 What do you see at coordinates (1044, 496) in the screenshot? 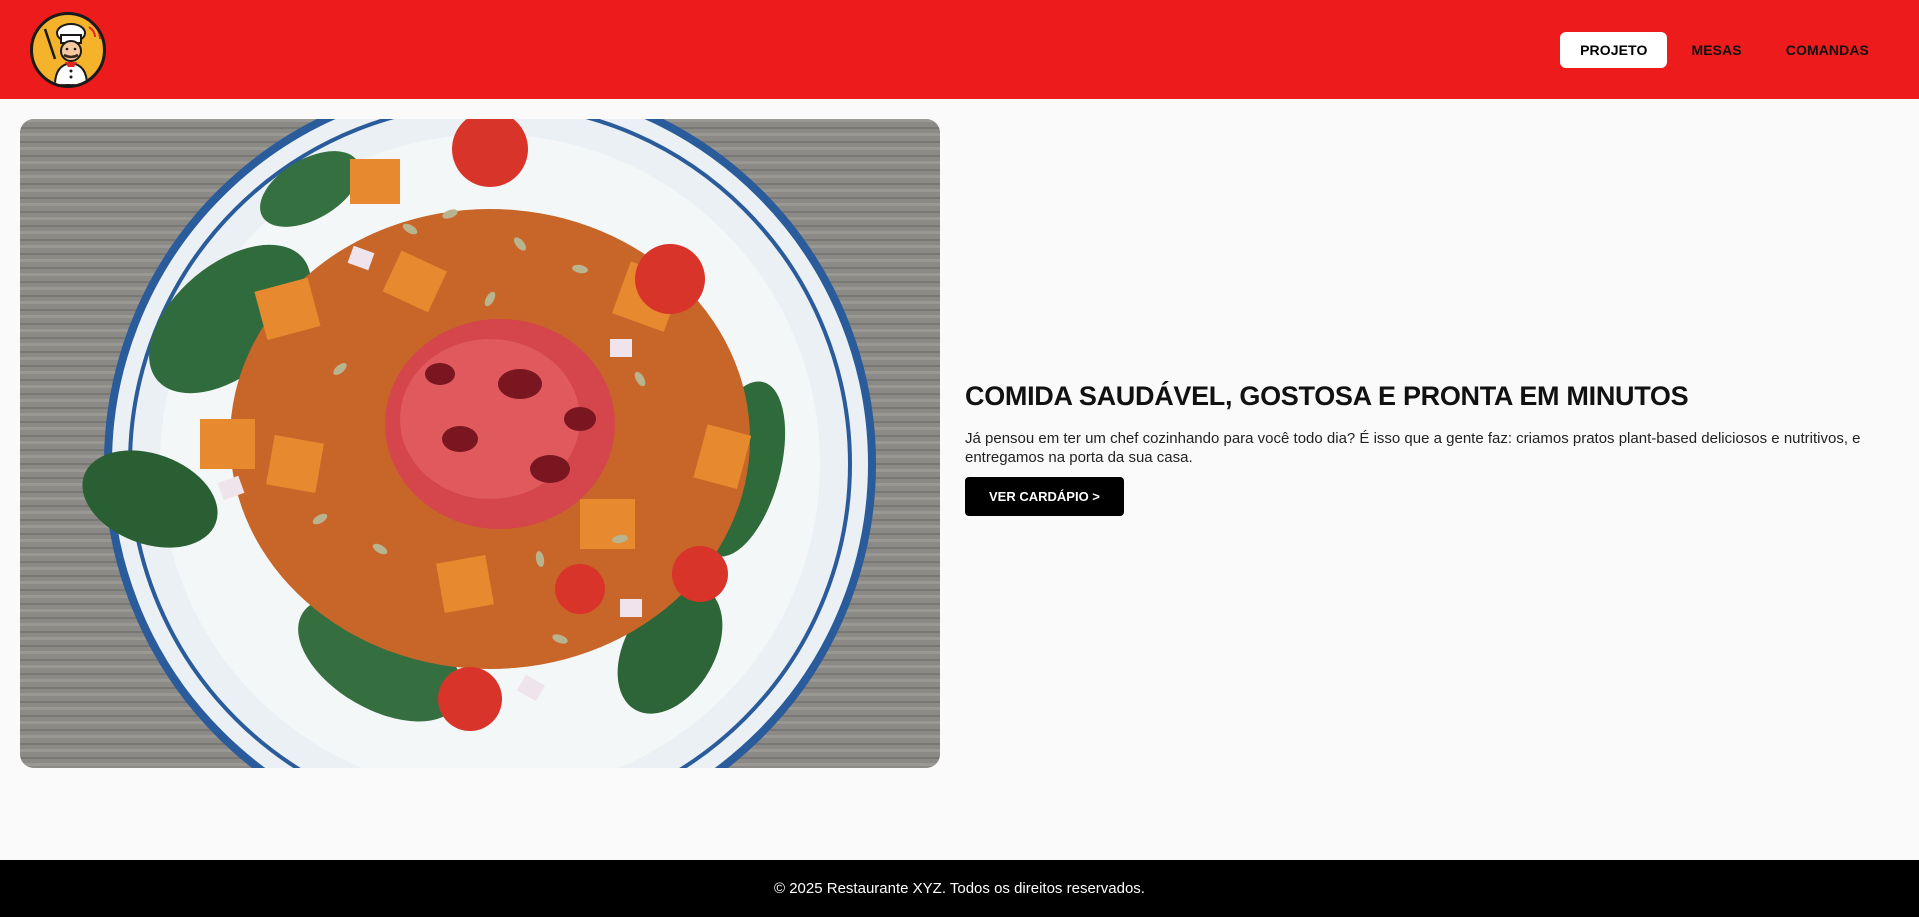
I see `ver-cardapio-button: VER CARDÁPIO >` at bounding box center [1044, 496].